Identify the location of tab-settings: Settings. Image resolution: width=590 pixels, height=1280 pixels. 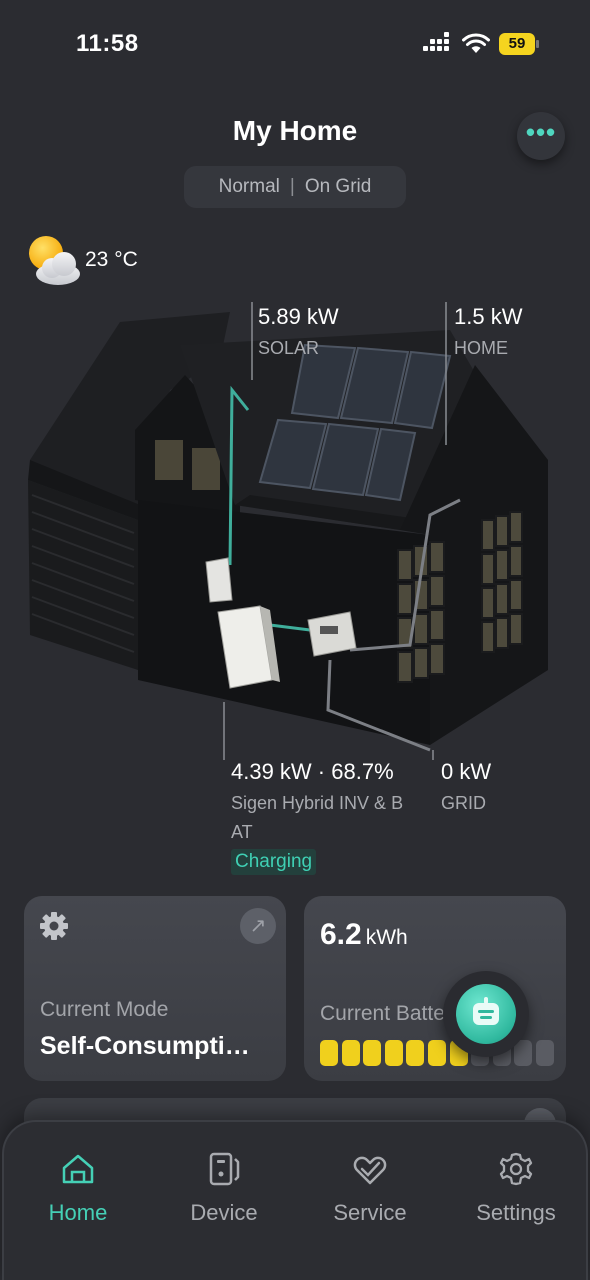
(516, 1187).